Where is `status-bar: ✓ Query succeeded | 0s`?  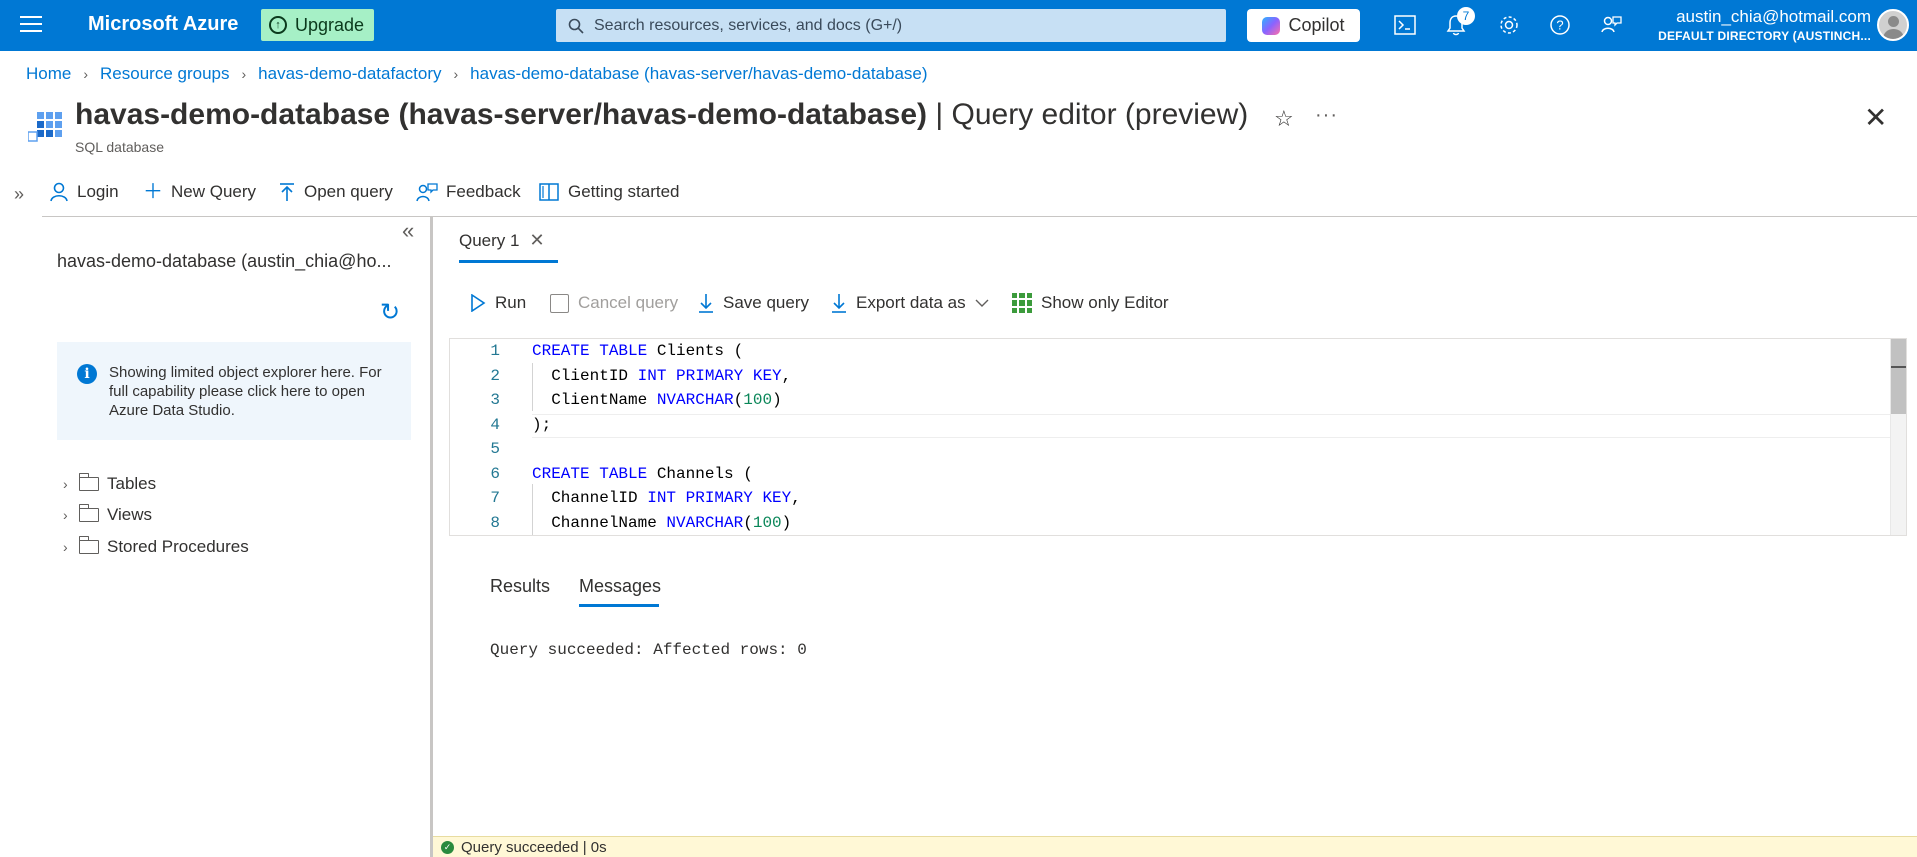
status-bar: ✓ Query succeeded | 0s is located at coordinates (1175, 846).